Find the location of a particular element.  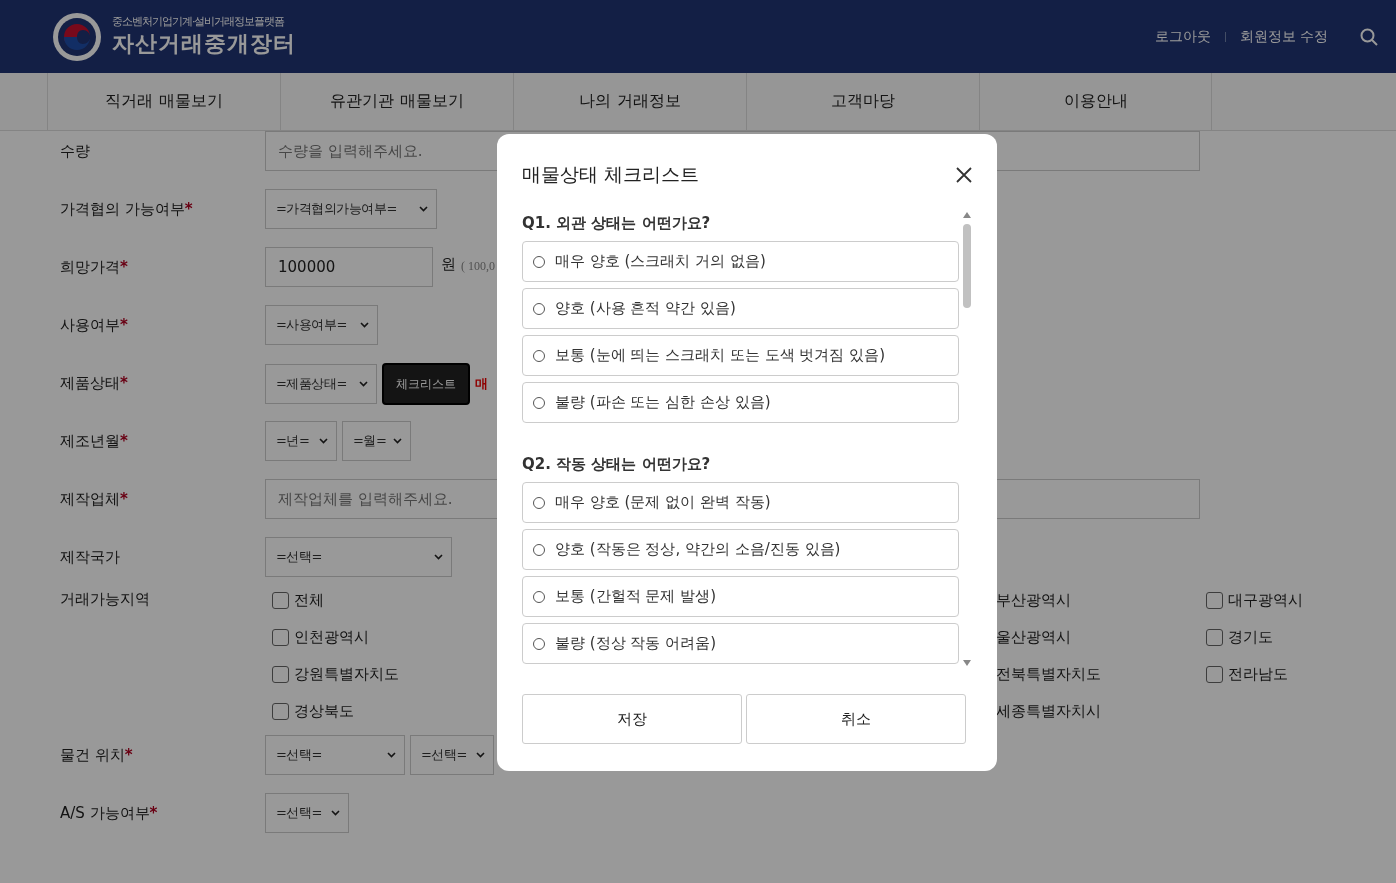

field-label: 희망가격* is located at coordinates (94, 267).